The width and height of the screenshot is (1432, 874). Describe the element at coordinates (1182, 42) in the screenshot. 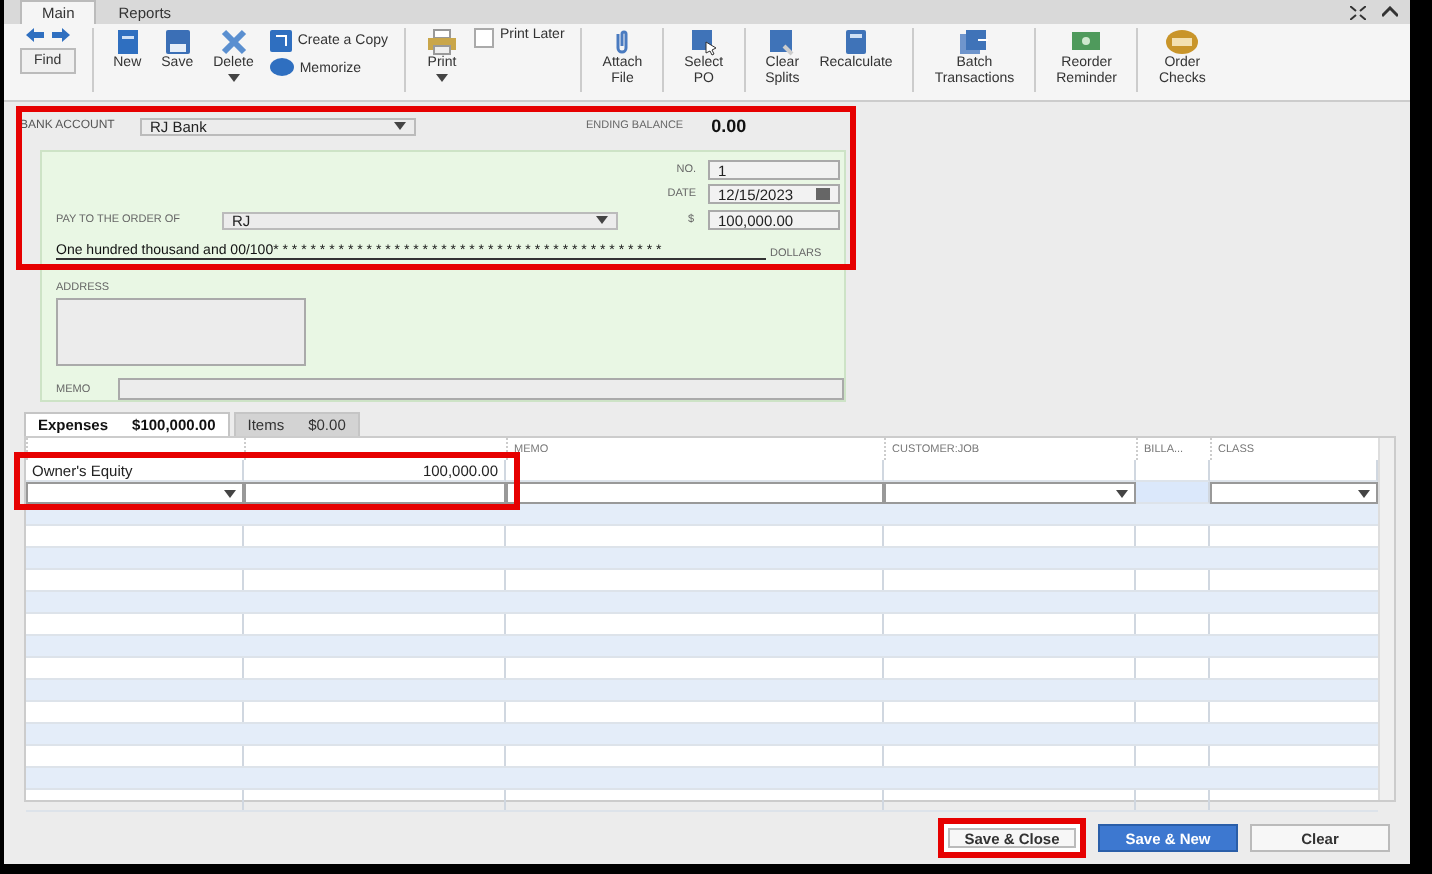

I see `check-book-icon` at that location.